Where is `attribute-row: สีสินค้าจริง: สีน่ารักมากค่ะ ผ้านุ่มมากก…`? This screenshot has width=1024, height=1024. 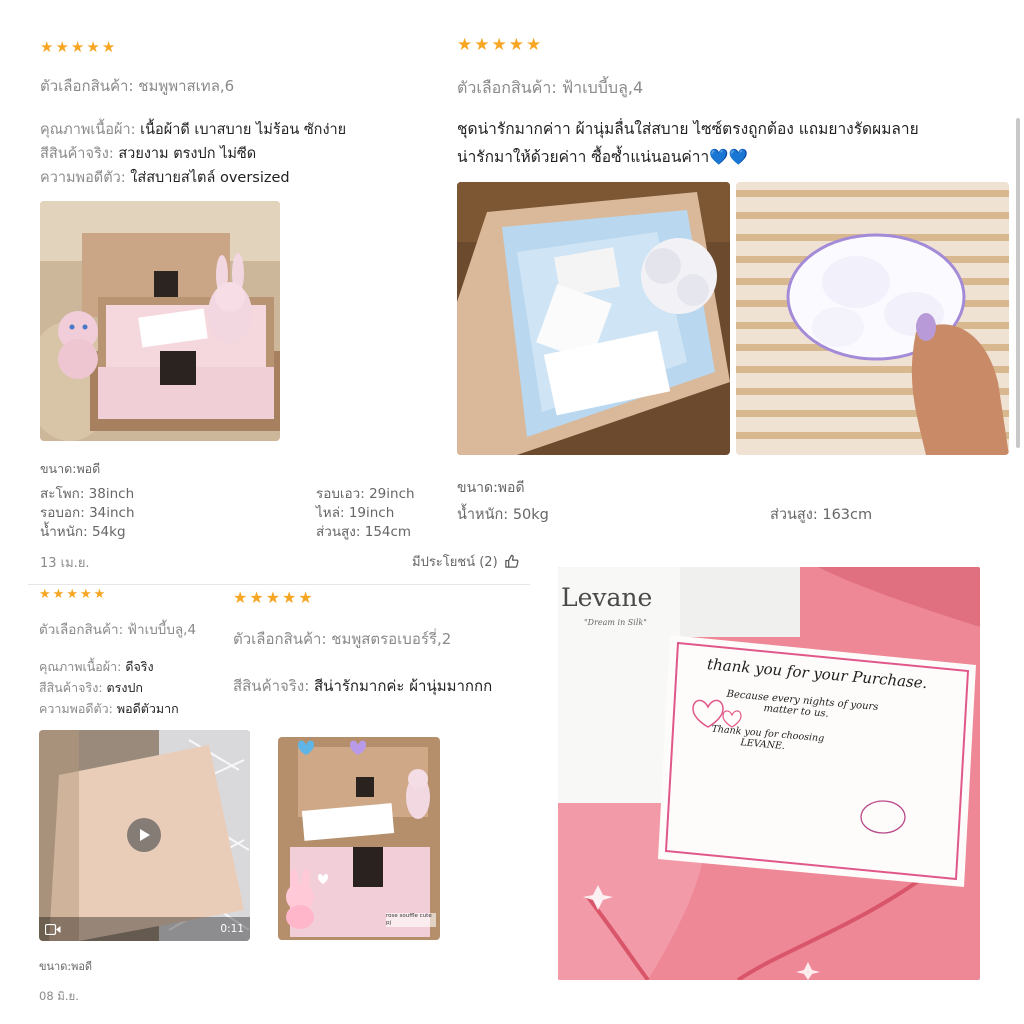
attribute-row: สีสินค้าจริง: สีน่ารักมากค่ะ ผ้านุ่มมากก… is located at coordinates (363, 686).